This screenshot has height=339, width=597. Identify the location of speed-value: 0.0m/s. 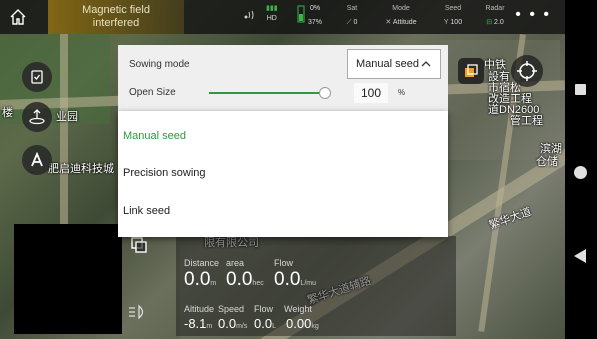
(233, 323).